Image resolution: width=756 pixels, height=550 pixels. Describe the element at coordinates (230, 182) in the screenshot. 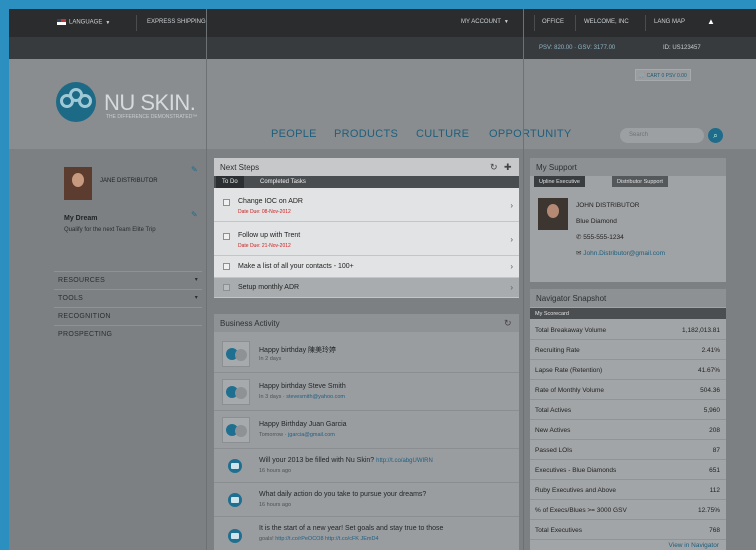

I see `tab-to-do: To Do` at that location.